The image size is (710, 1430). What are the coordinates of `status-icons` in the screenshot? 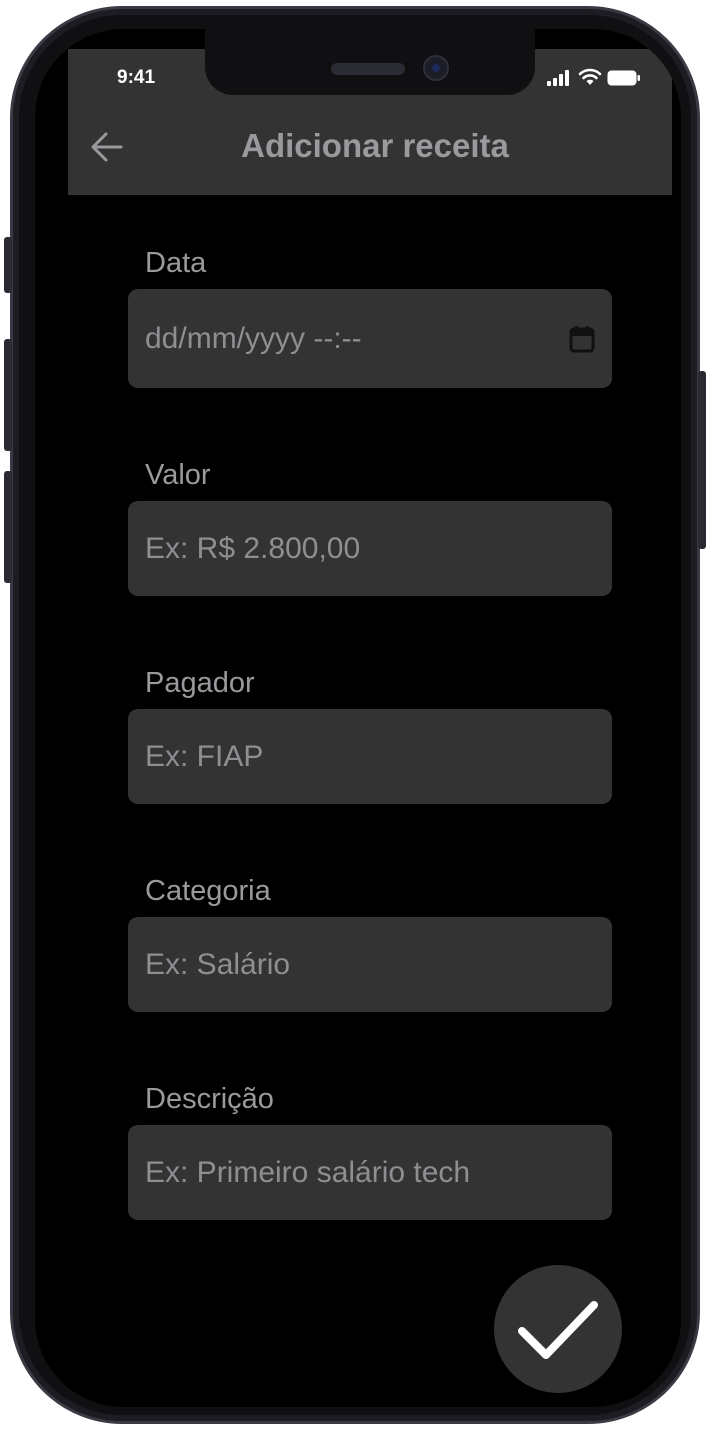 It's located at (597, 77).